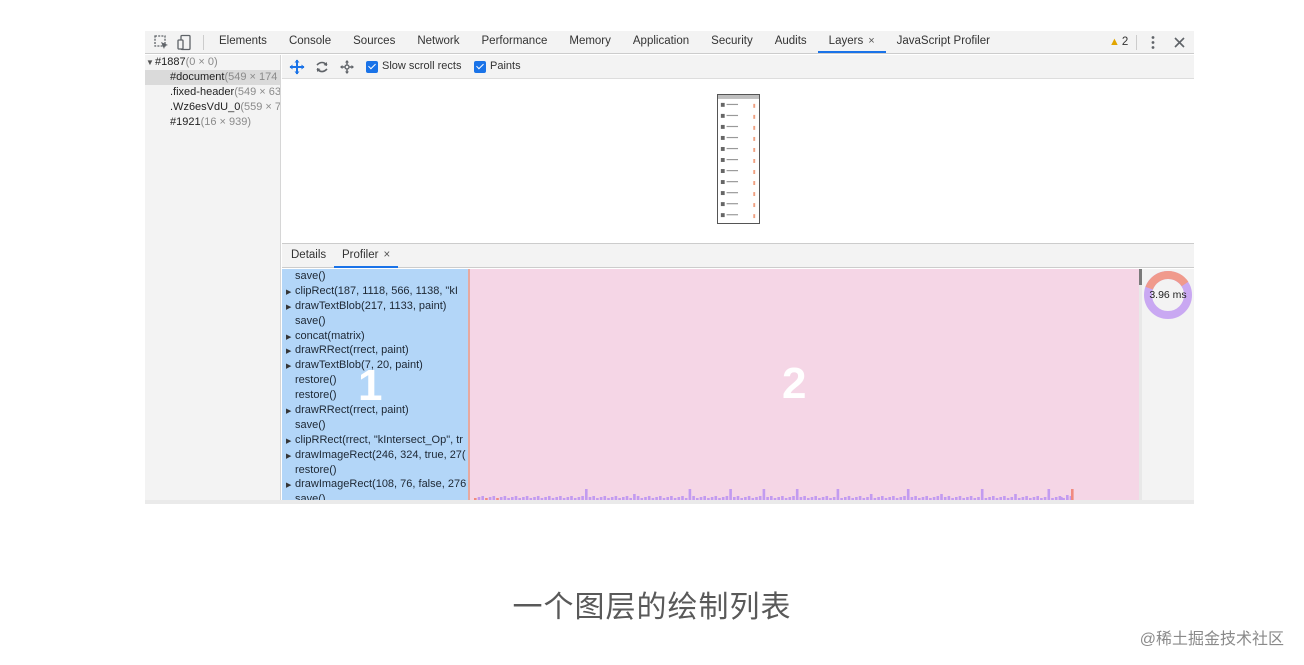  What do you see at coordinates (212, 77) in the screenshot?
I see `tree-item-document: #document(549 × 174` at bounding box center [212, 77].